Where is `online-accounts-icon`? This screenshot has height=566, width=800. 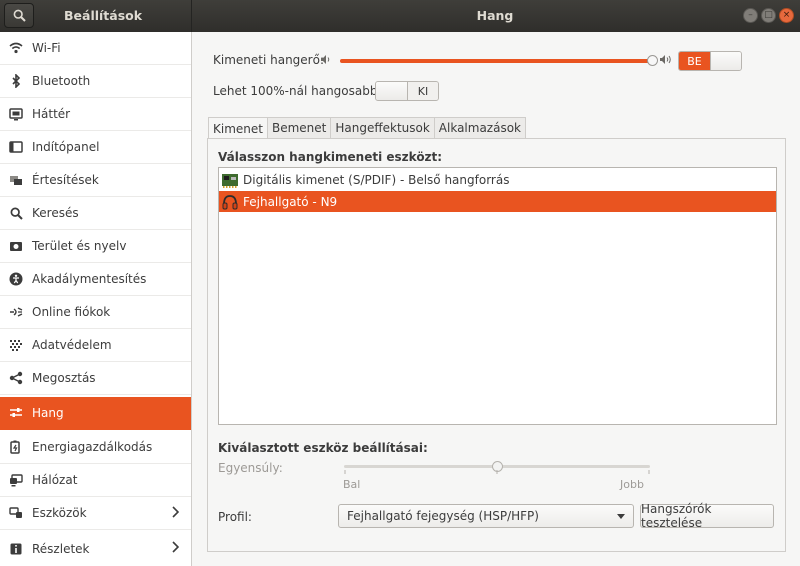
online-accounts-icon is located at coordinates (16, 312).